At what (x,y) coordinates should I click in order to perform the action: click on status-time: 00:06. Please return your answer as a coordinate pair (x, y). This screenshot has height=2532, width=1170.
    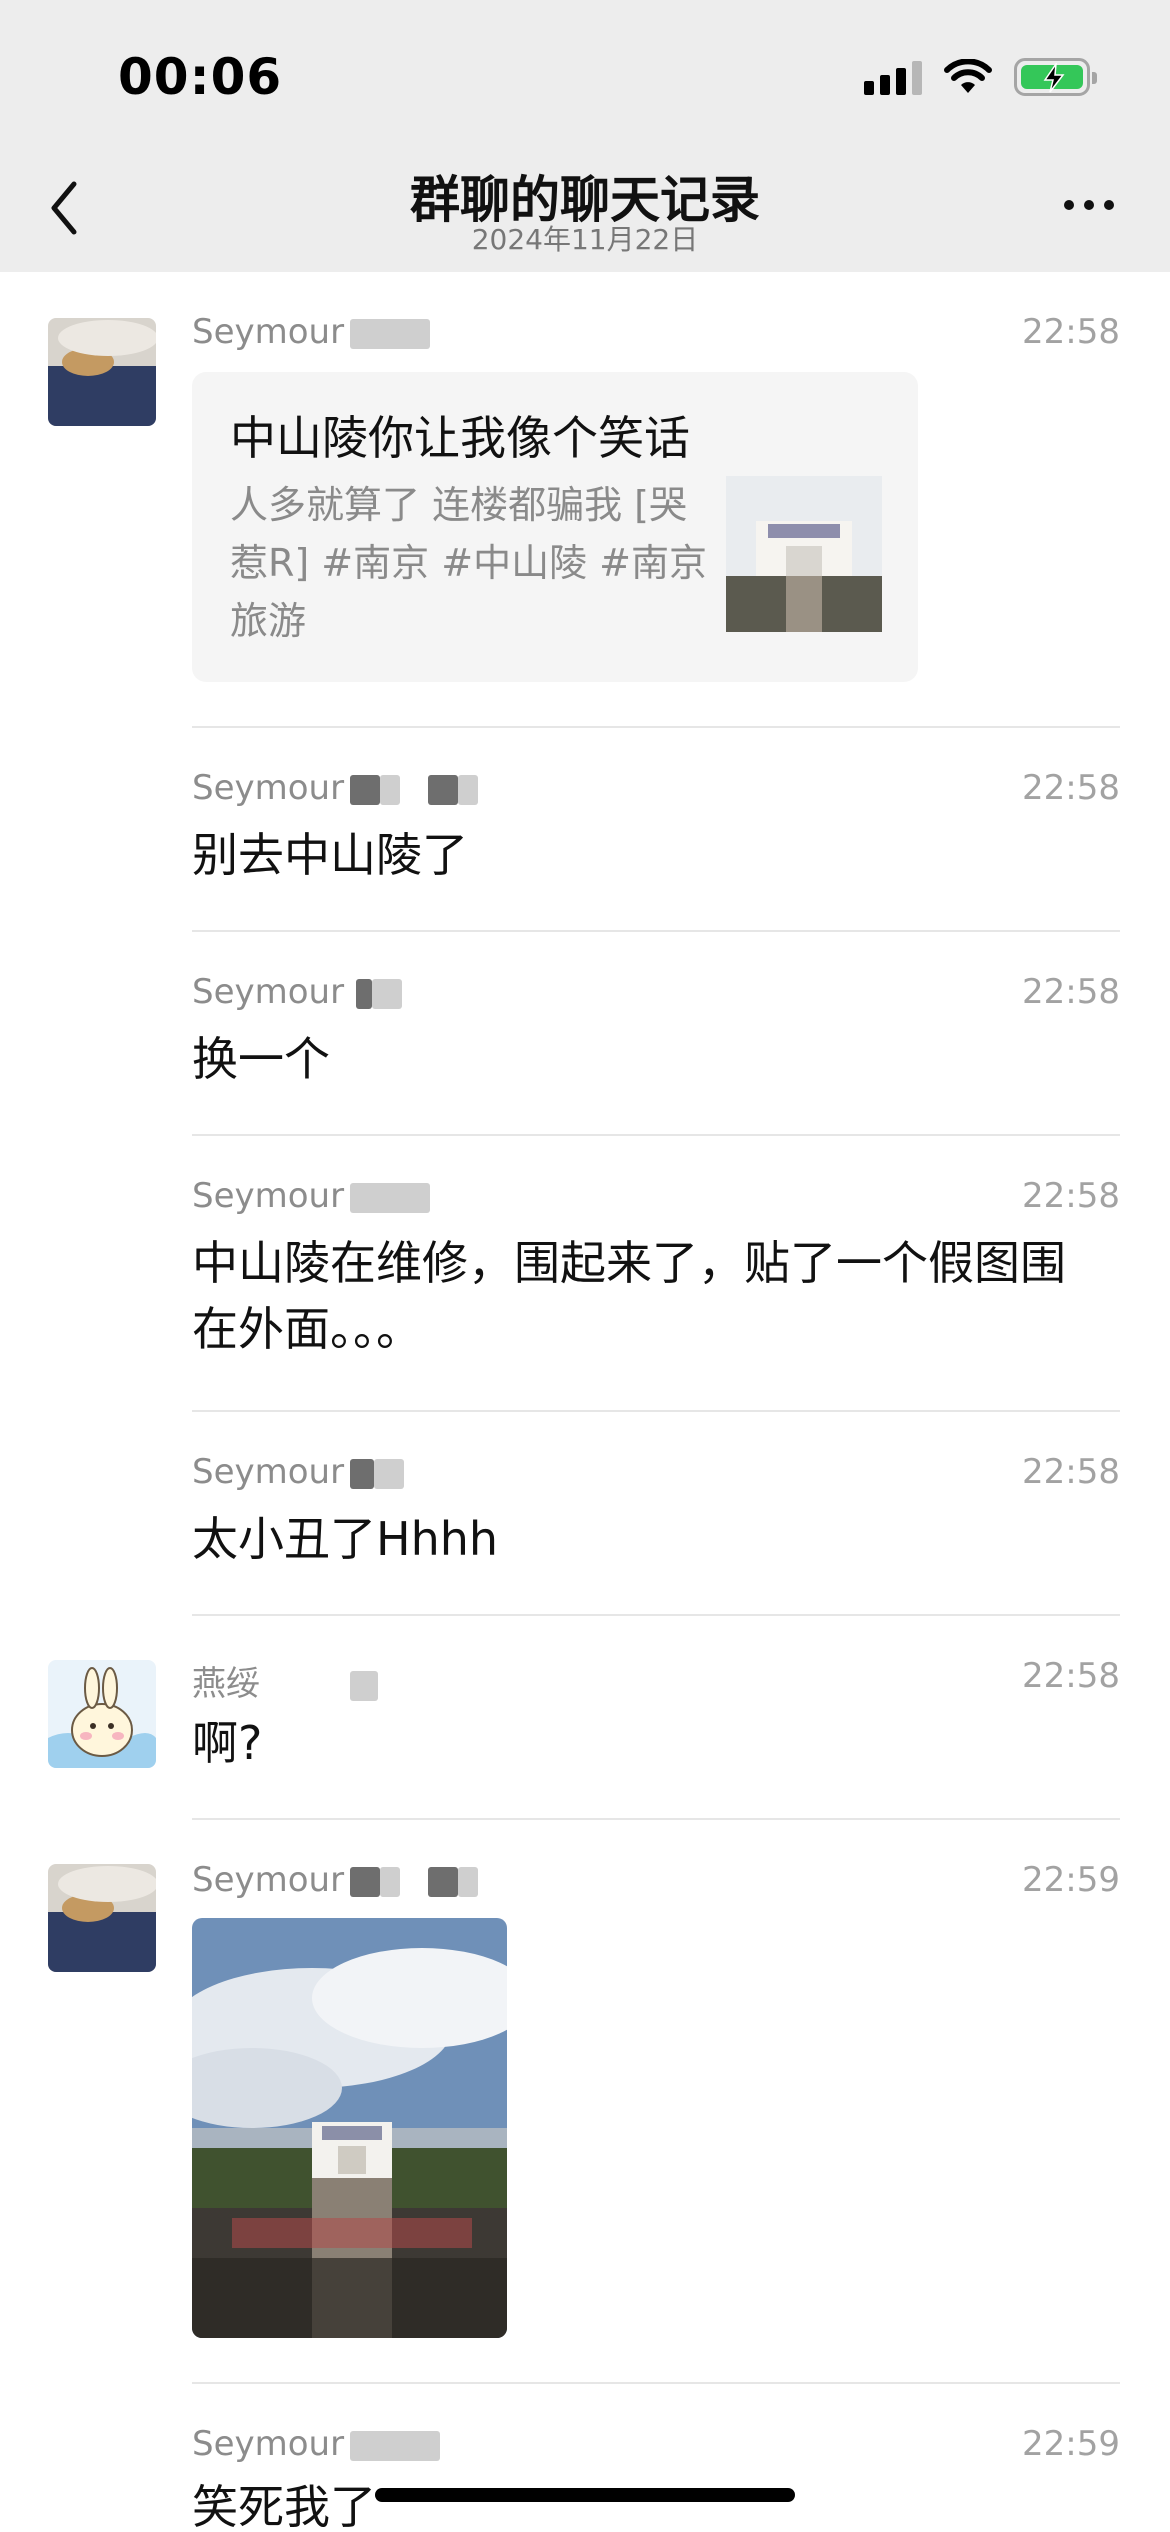
    Looking at the image, I should click on (200, 77).